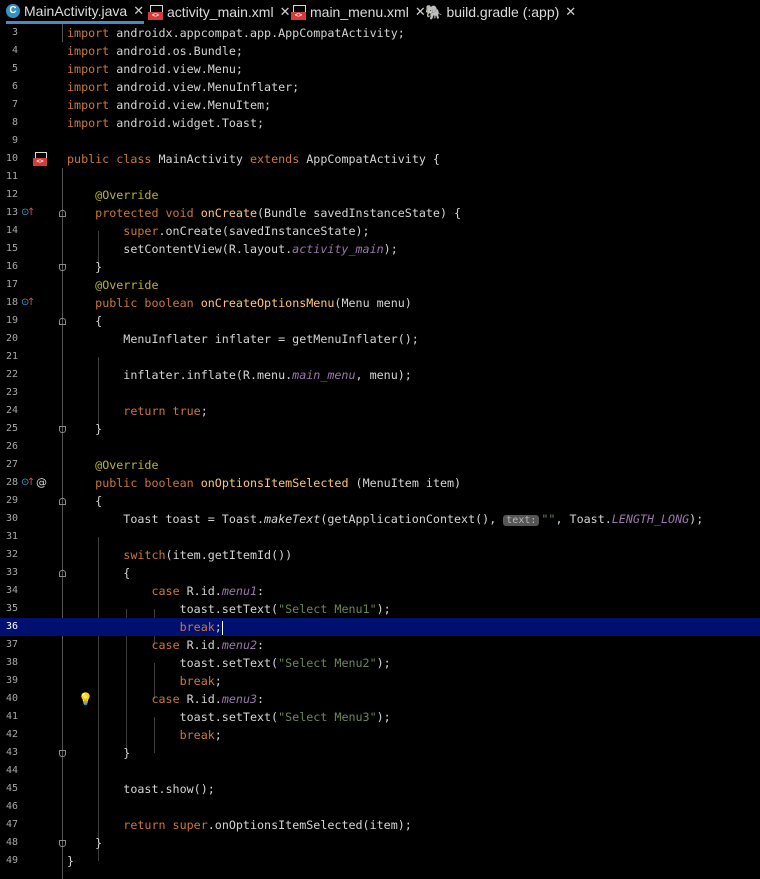 The height and width of the screenshot is (879, 760). What do you see at coordinates (14, 140) in the screenshot?
I see `line-number: 9` at bounding box center [14, 140].